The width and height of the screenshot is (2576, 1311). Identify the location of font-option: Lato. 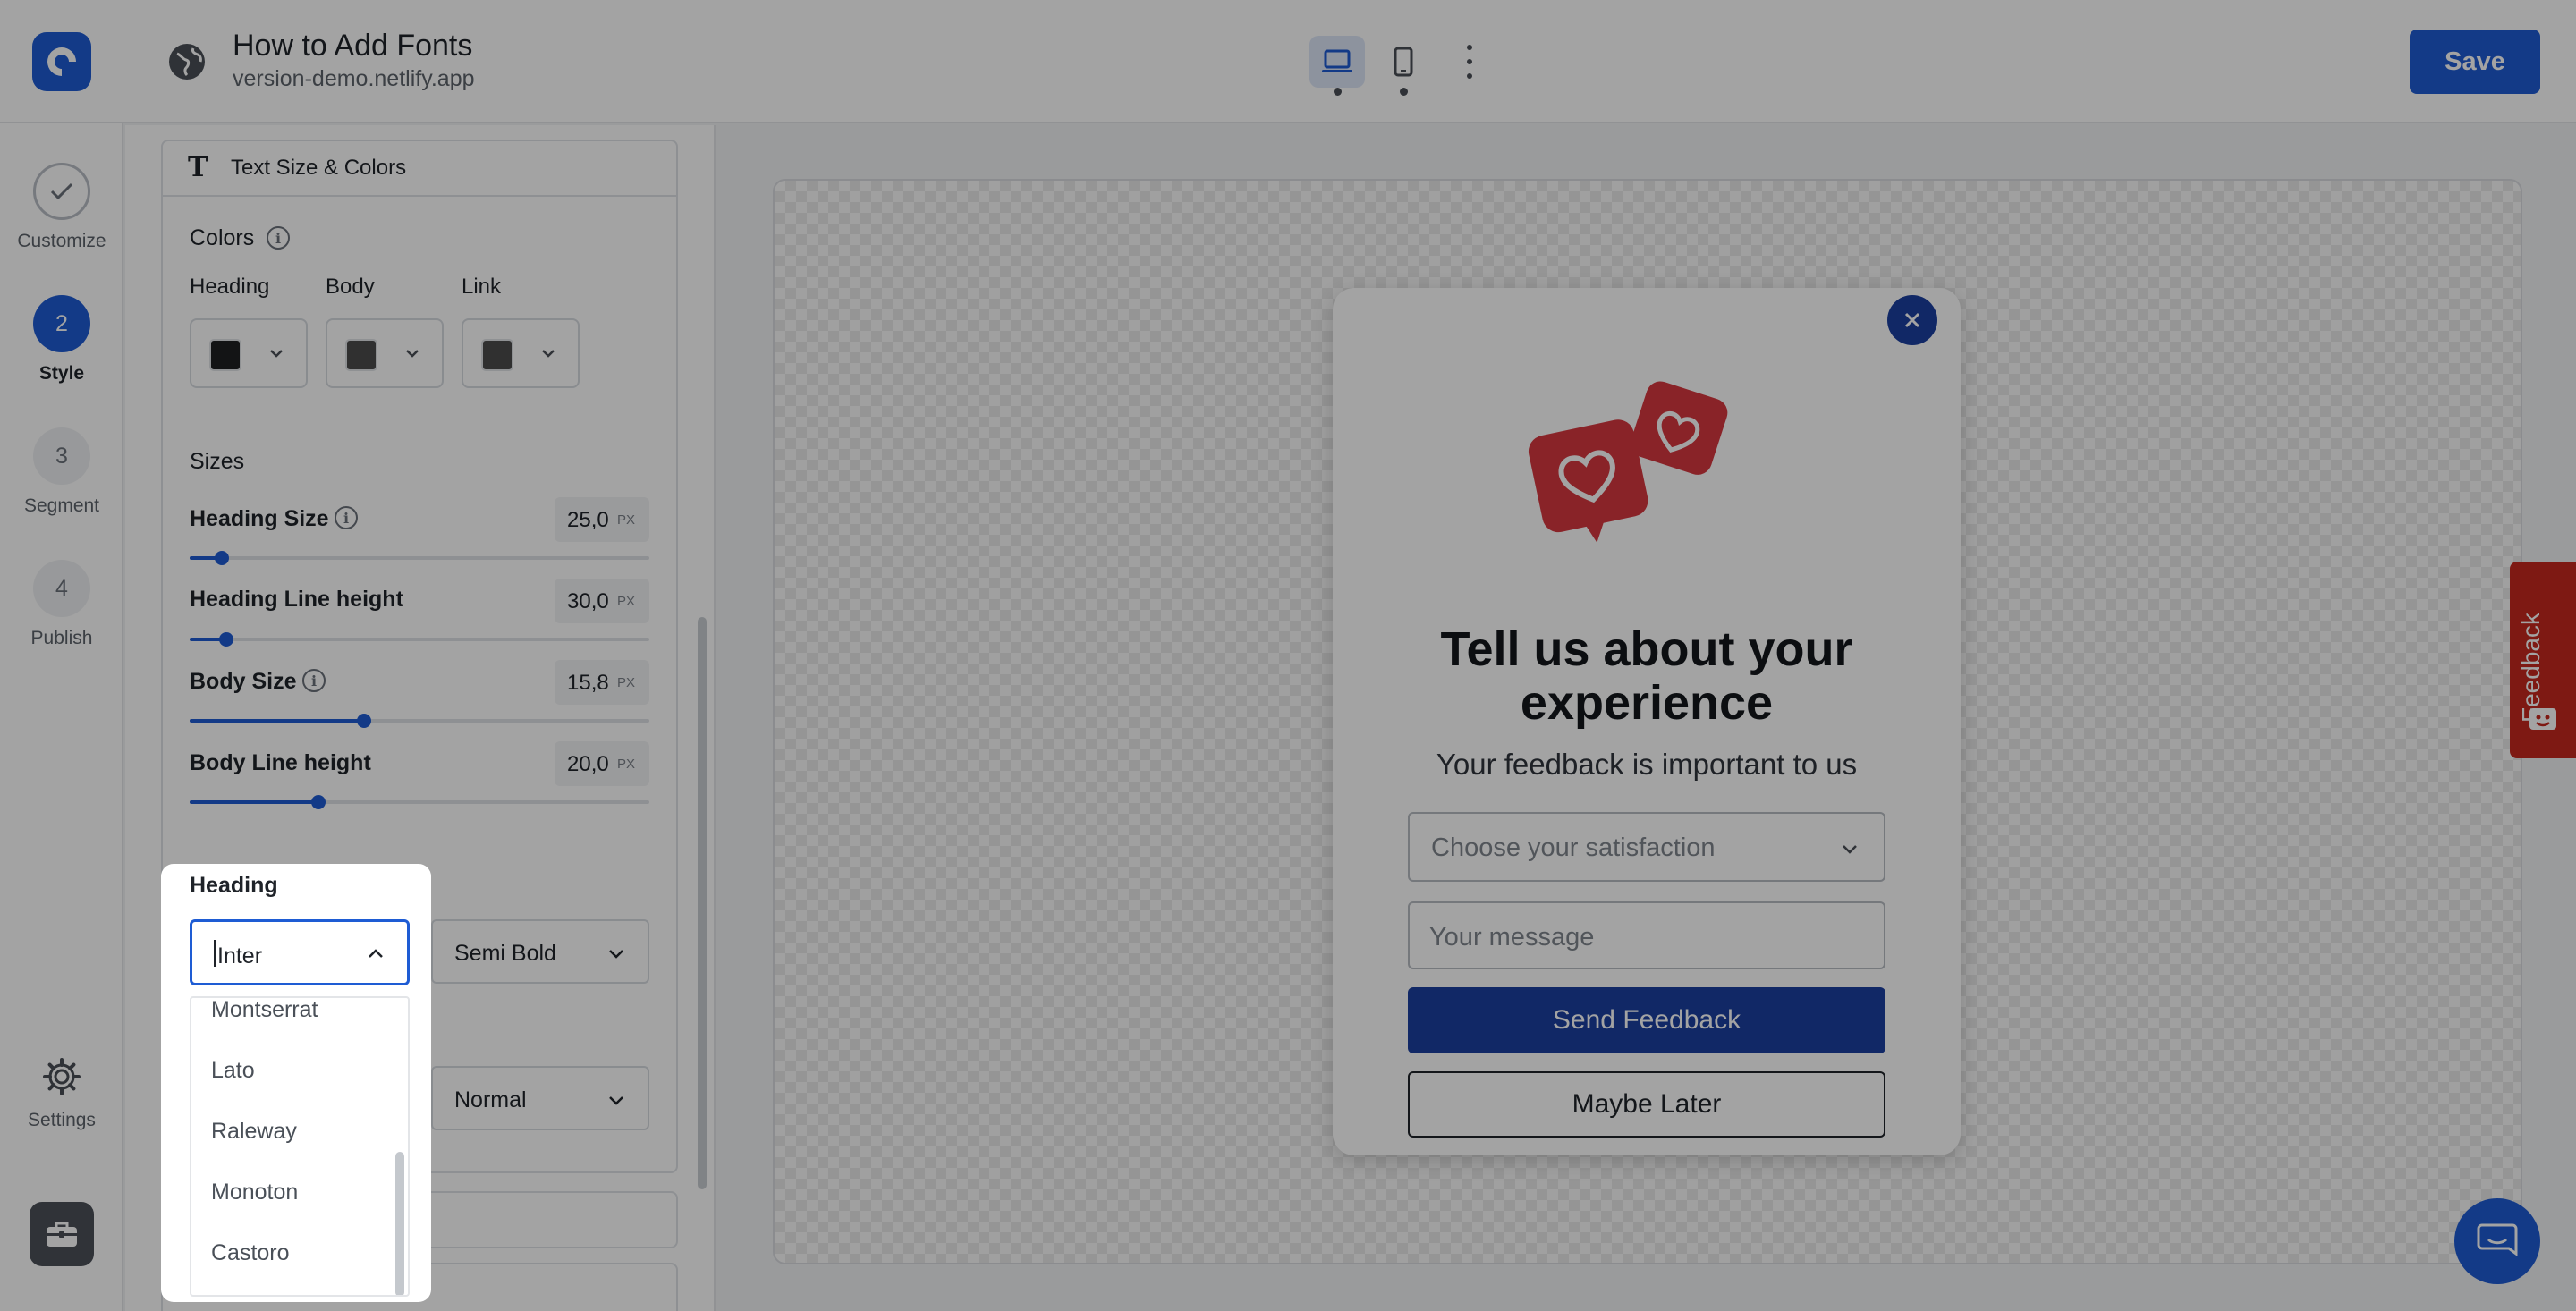
(233, 1071).